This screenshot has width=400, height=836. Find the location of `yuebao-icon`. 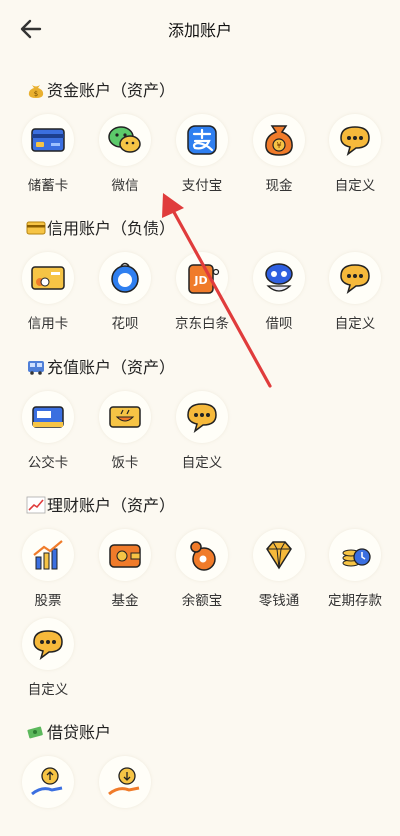

yuebao-icon is located at coordinates (203, 556).